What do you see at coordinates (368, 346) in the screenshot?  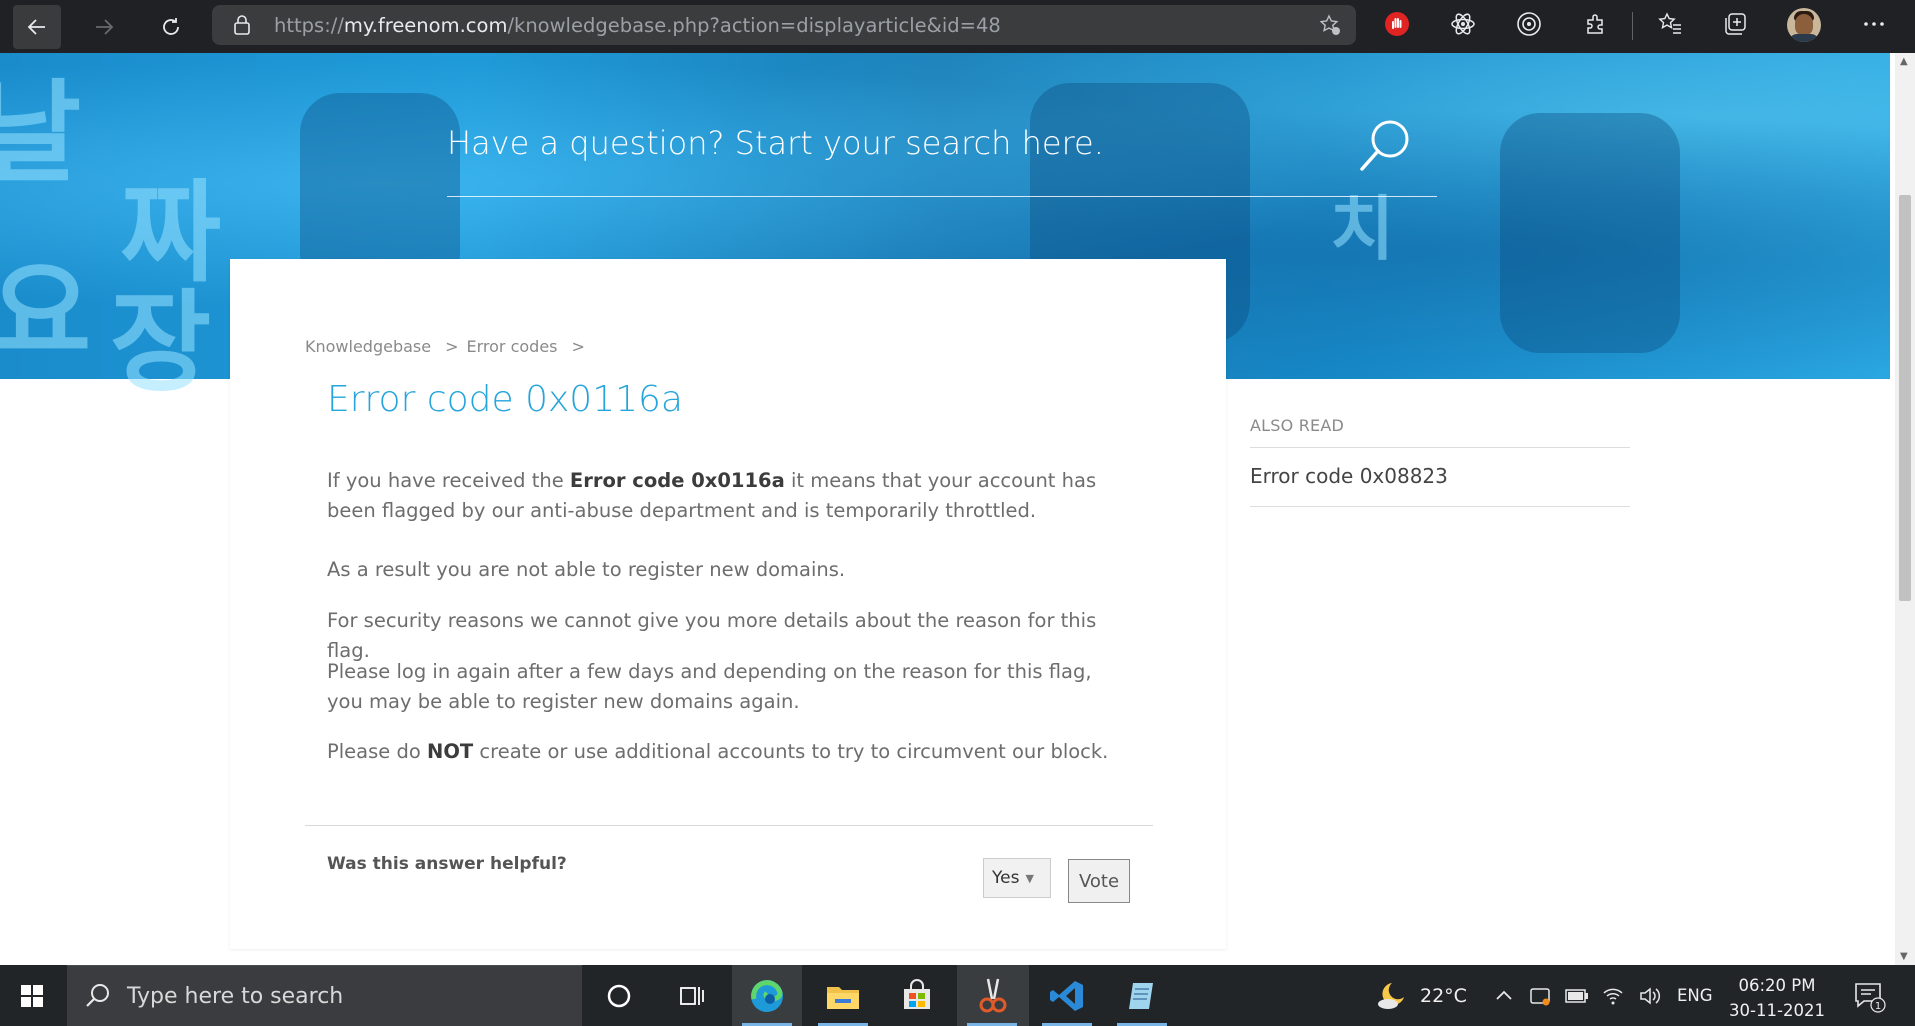 I see `breadcrumb-knowledgebase: Knowledgebase` at bounding box center [368, 346].